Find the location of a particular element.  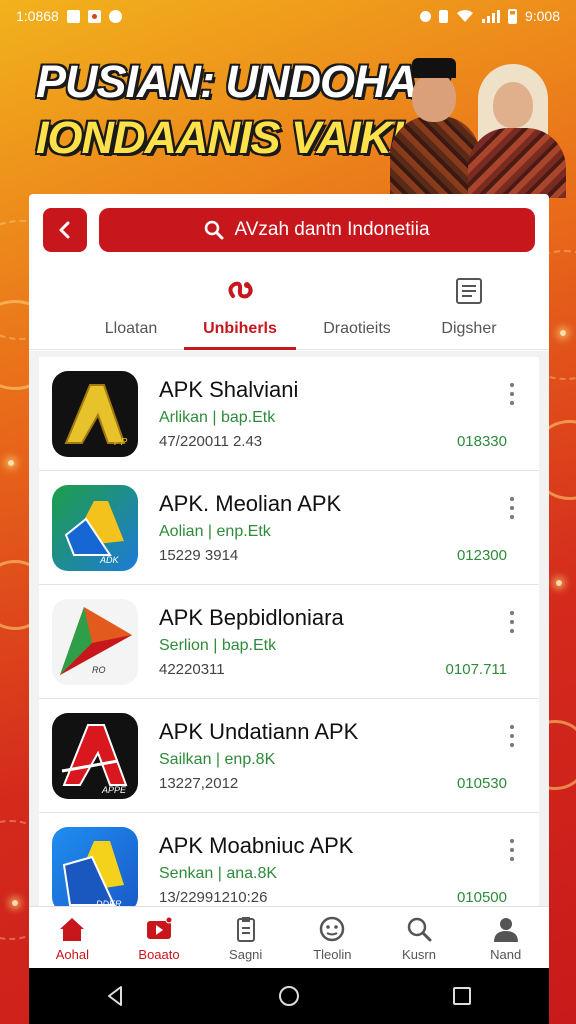

app-notification-icon is located at coordinates (94, 16).